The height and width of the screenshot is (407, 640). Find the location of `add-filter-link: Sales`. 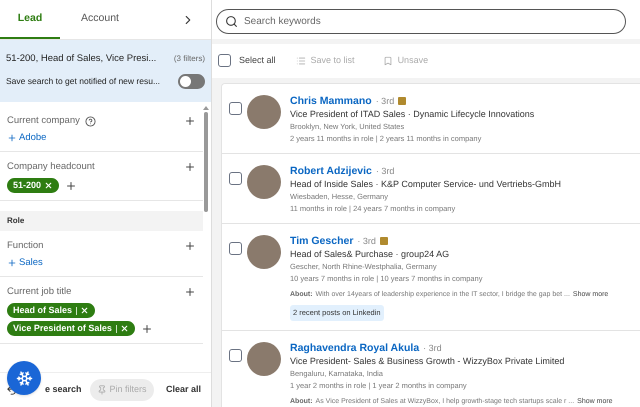

add-filter-link: Sales is located at coordinates (25, 263).